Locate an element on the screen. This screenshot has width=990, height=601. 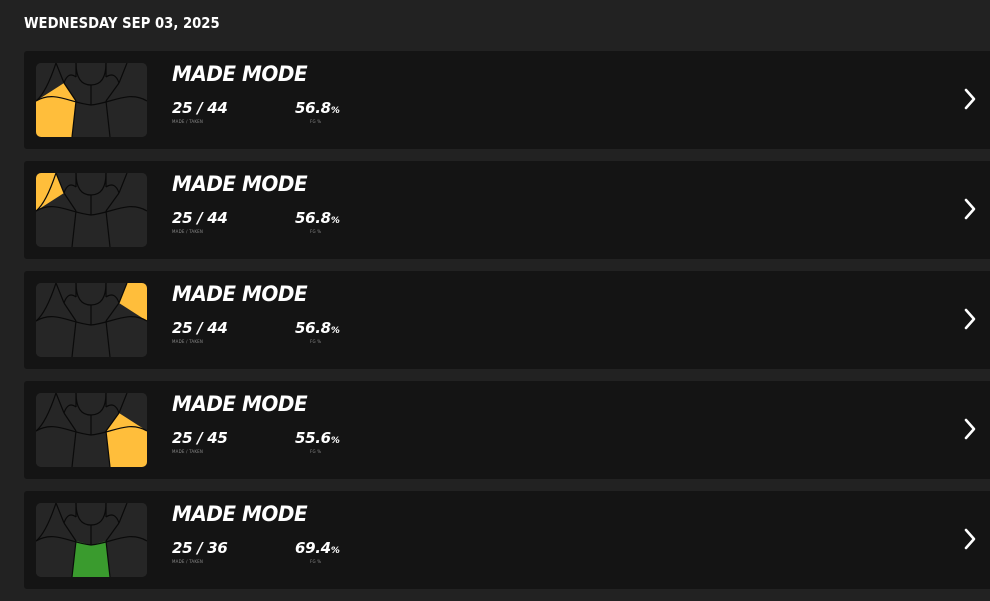
made-taken-value: 25 / 45 is located at coordinates (200, 438).